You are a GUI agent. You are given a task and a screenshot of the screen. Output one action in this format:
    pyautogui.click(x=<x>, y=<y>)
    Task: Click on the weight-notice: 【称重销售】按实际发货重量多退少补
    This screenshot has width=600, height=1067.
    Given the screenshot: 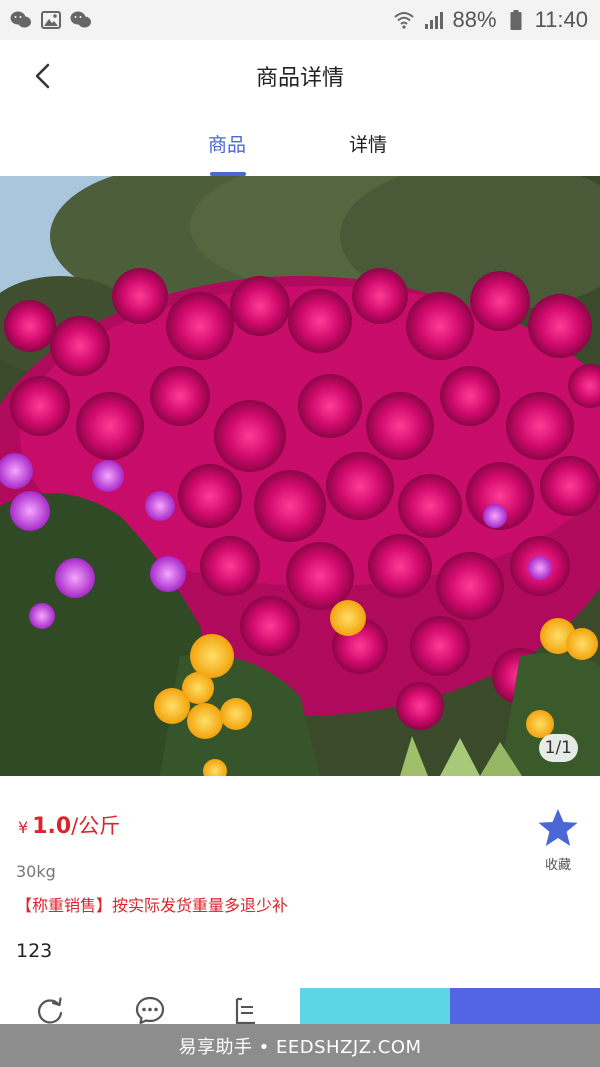 What is the action you would take?
    pyautogui.click(x=152, y=905)
    